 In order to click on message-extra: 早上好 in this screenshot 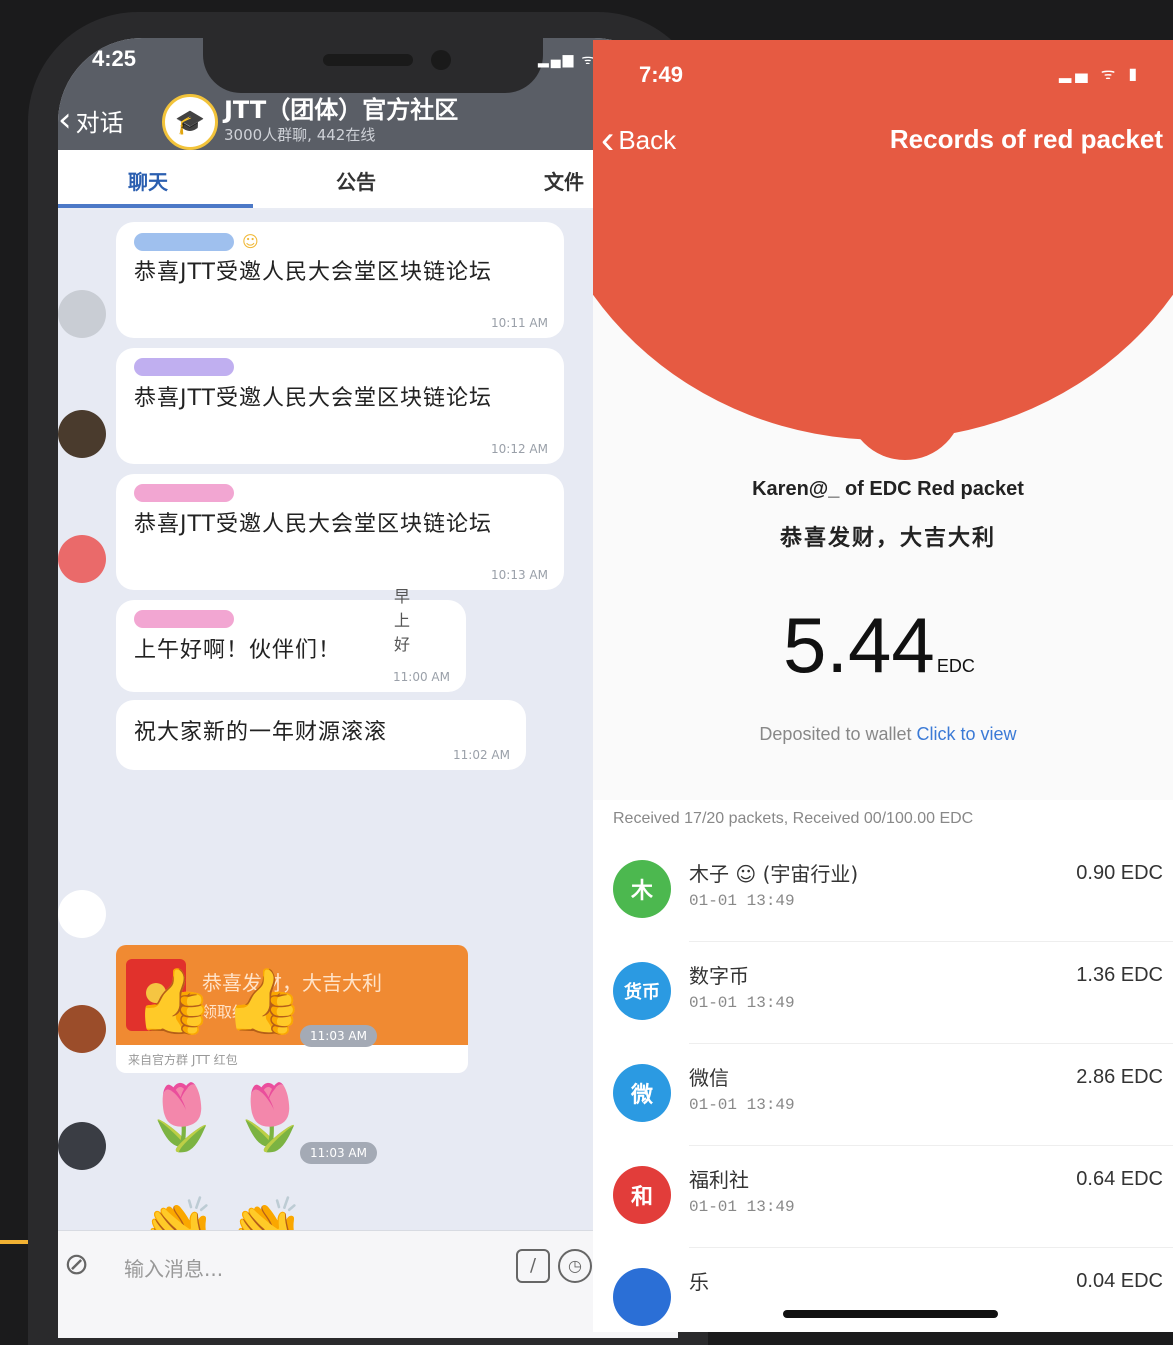, I will do `click(402, 620)`.